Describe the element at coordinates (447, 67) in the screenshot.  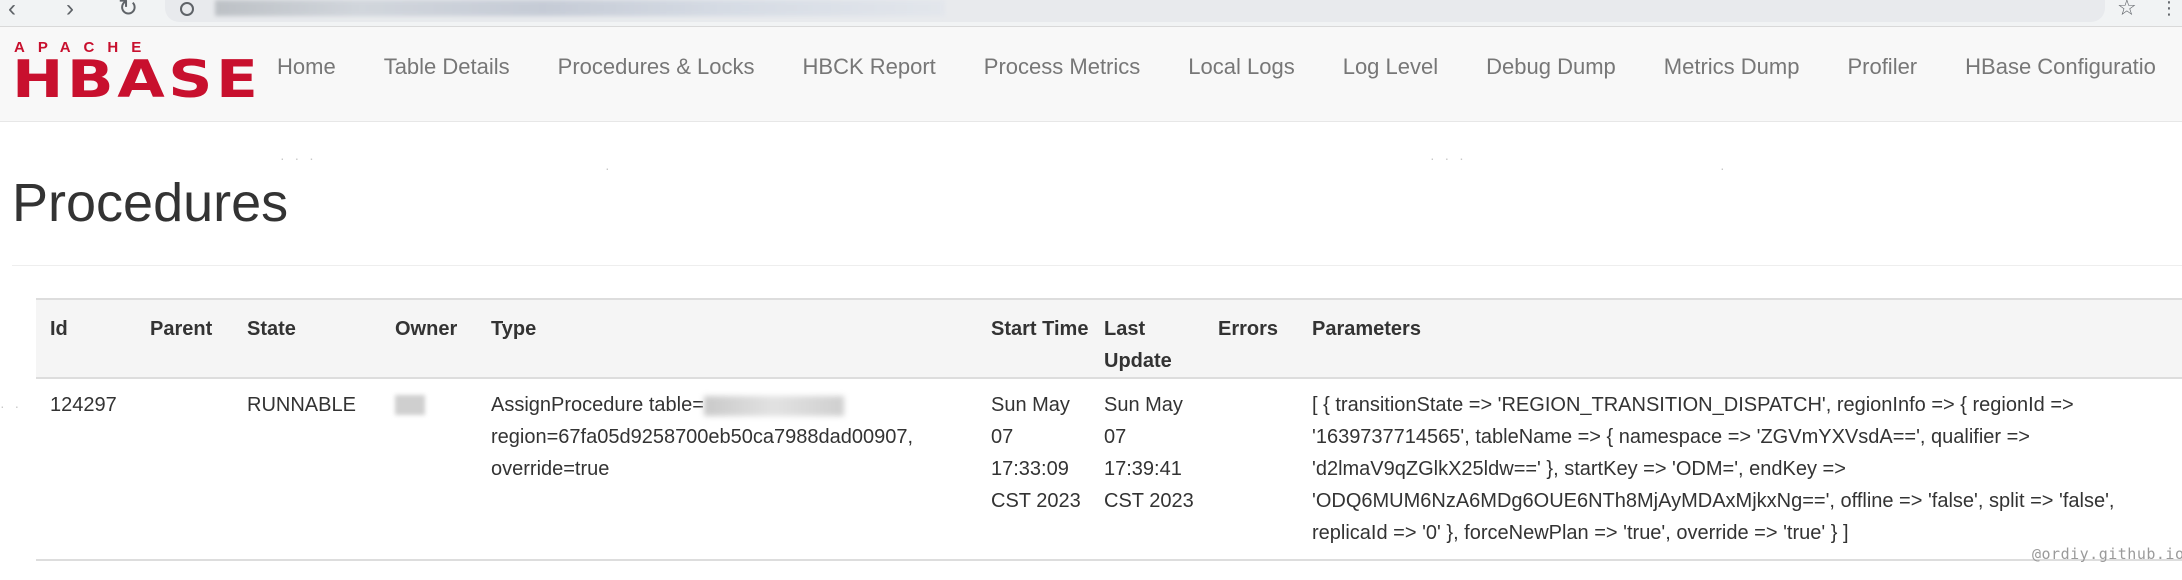
I see `nav-table-details: Table Details` at that location.